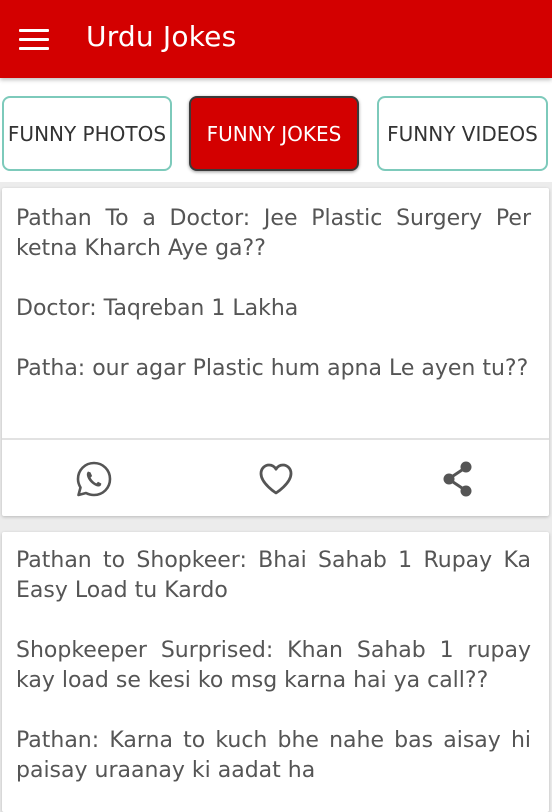  Describe the element at coordinates (274, 133) in the screenshot. I see `tab-funny-jokes: FUNNY JOKES` at that location.